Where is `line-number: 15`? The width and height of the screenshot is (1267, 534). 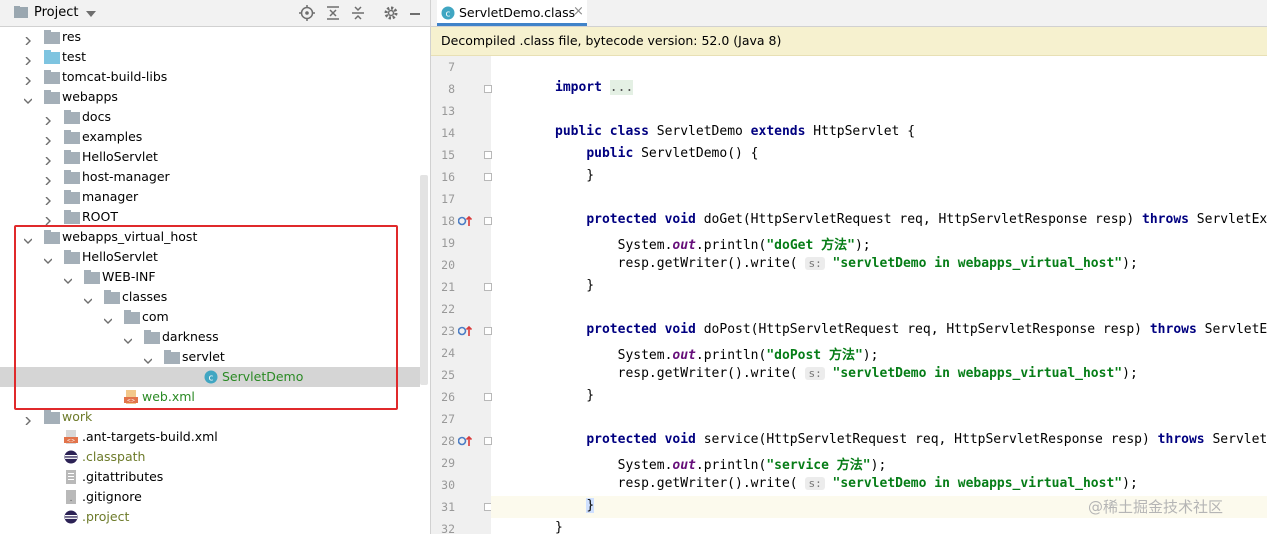
line-number: 15 is located at coordinates (448, 155).